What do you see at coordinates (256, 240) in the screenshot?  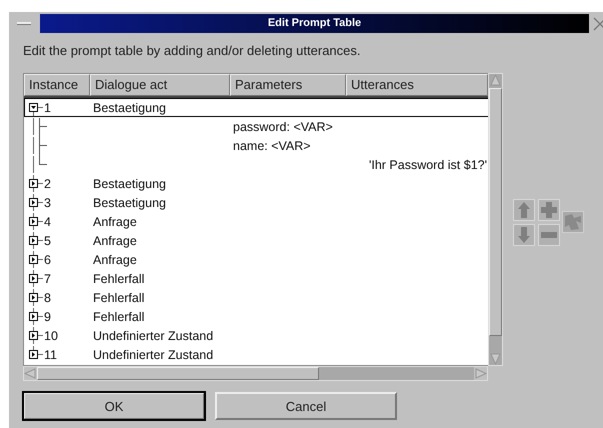 I see `table-row: 5 Anfrage` at bounding box center [256, 240].